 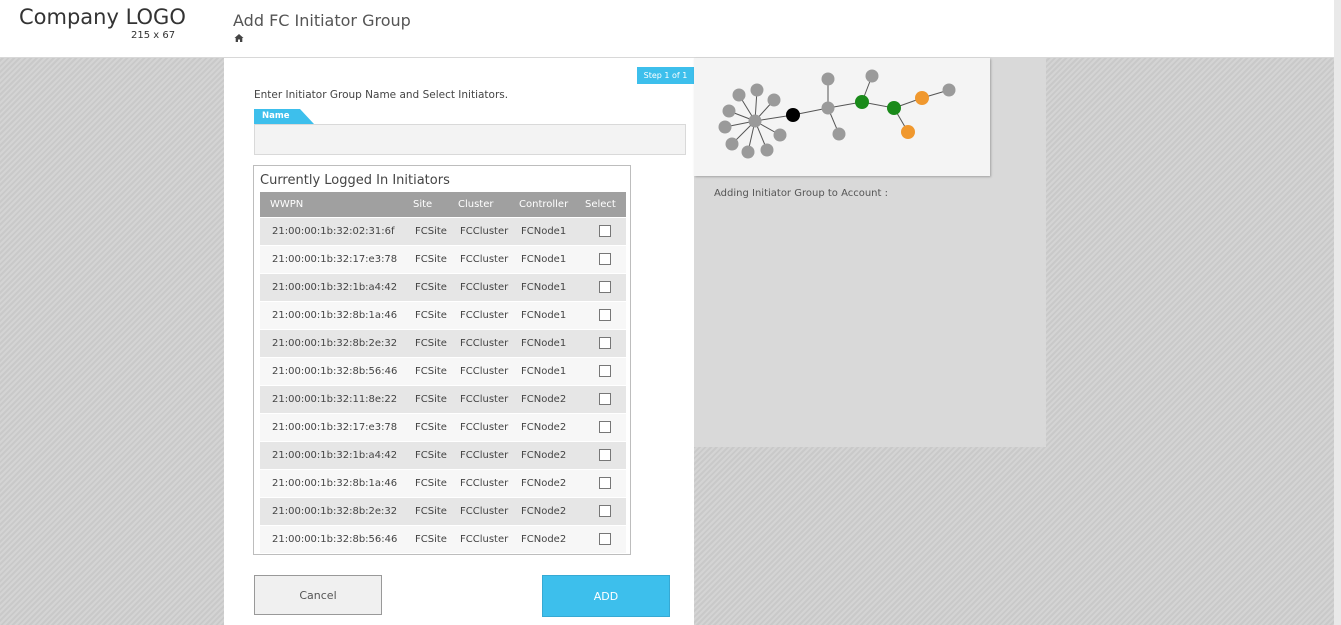 What do you see at coordinates (665, 75) in the screenshot?
I see `step-badge: Step 1 of 1` at bounding box center [665, 75].